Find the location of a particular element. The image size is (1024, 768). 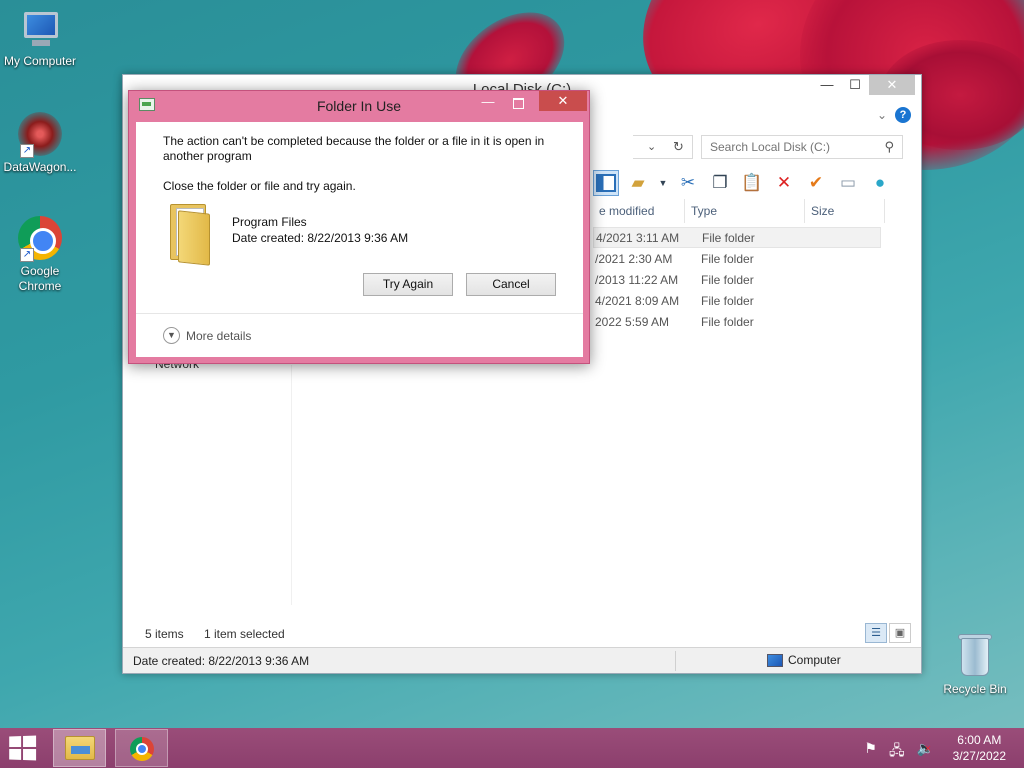

try-again-button: Try Again is located at coordinates (408, 284).